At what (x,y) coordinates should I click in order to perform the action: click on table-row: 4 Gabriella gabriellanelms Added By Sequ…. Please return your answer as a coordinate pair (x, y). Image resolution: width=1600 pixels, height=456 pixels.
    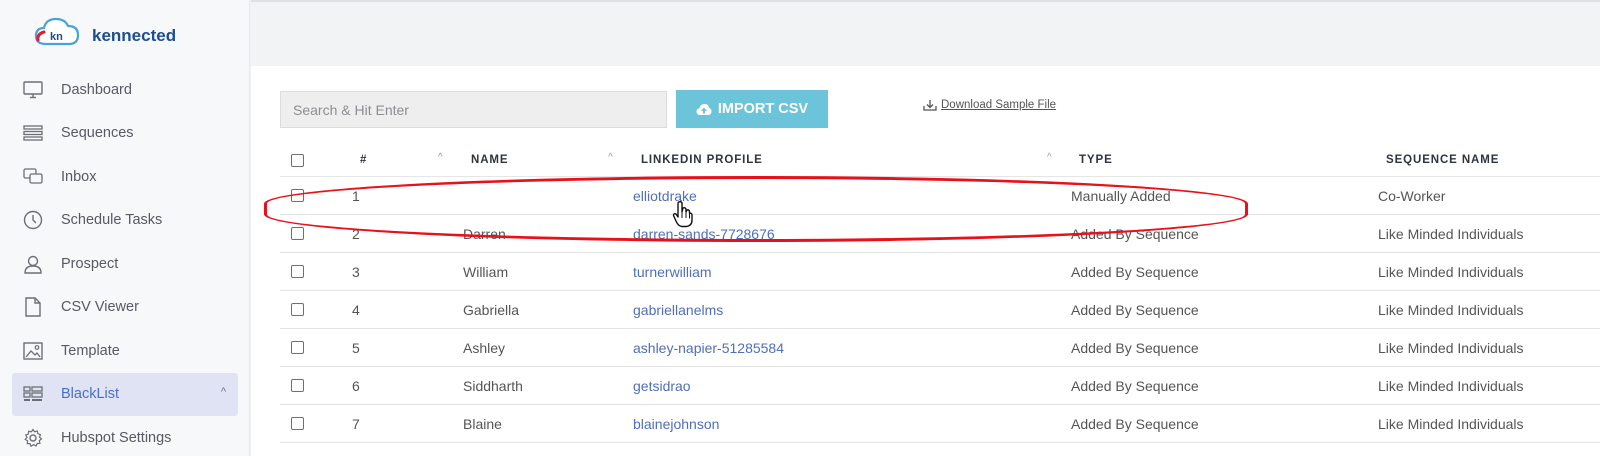
    Looking at the image, I should click on (940, 310).